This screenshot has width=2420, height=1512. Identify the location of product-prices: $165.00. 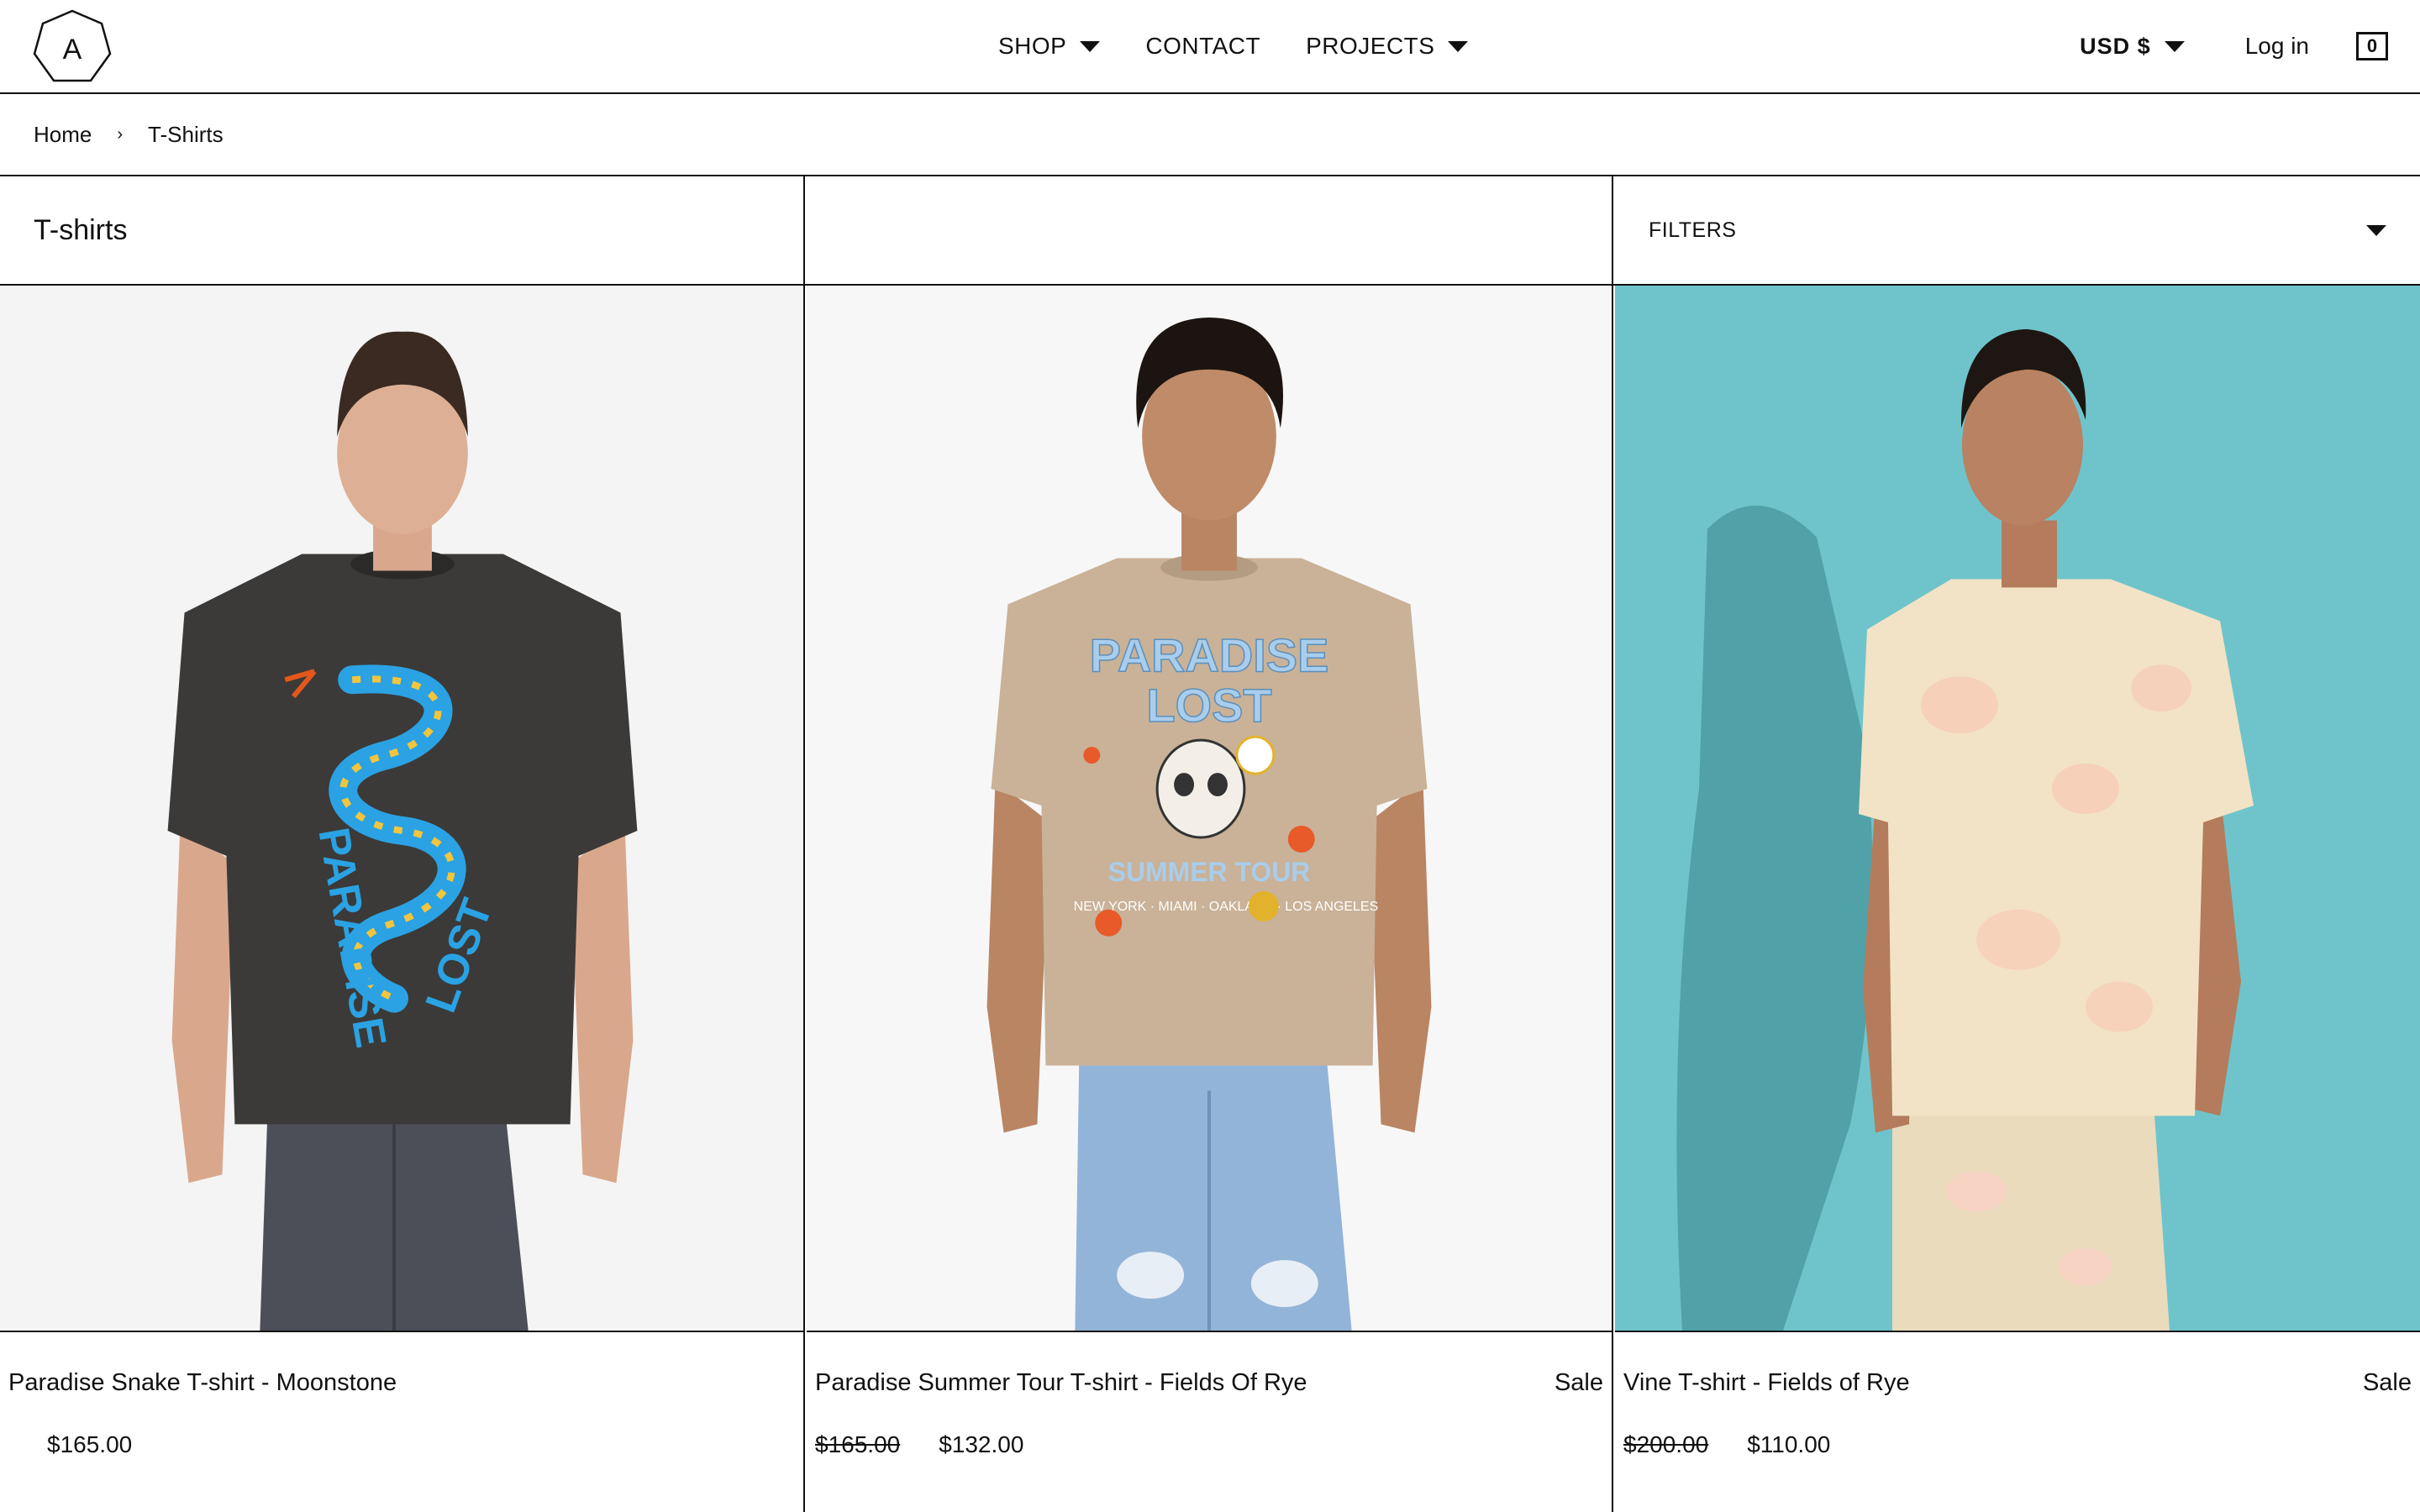
(70, 1444).